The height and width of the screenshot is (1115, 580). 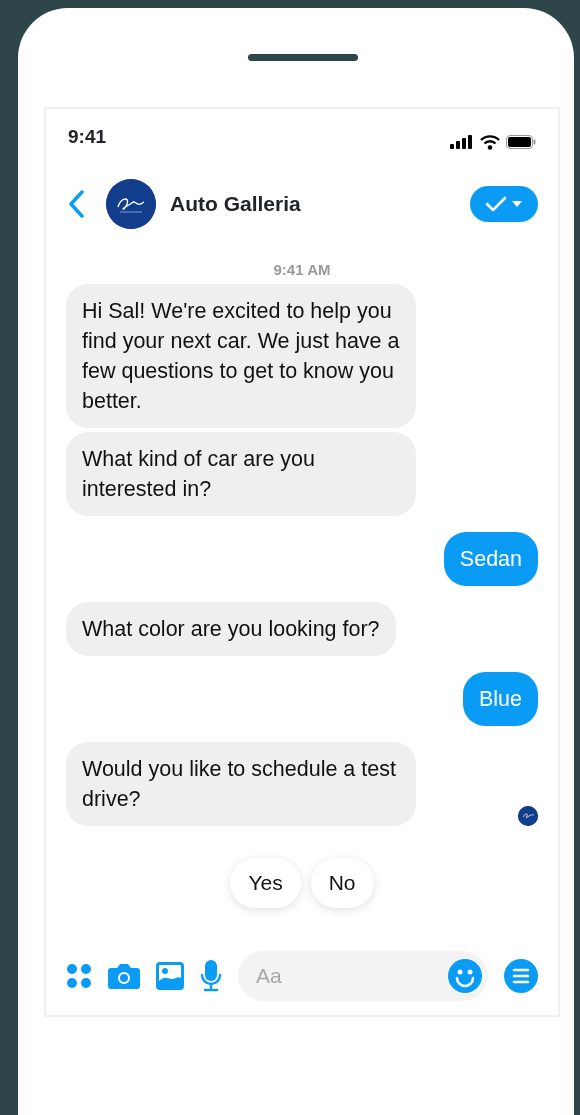 I want to click on message-input: Aa, so click(x=351, y=976).